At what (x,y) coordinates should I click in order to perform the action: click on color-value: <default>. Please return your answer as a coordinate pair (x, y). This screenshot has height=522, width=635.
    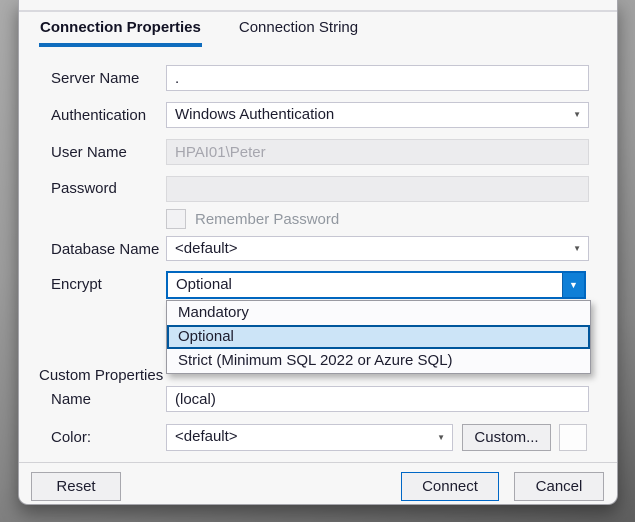
    Looking at the image, I should click on (206, 436).